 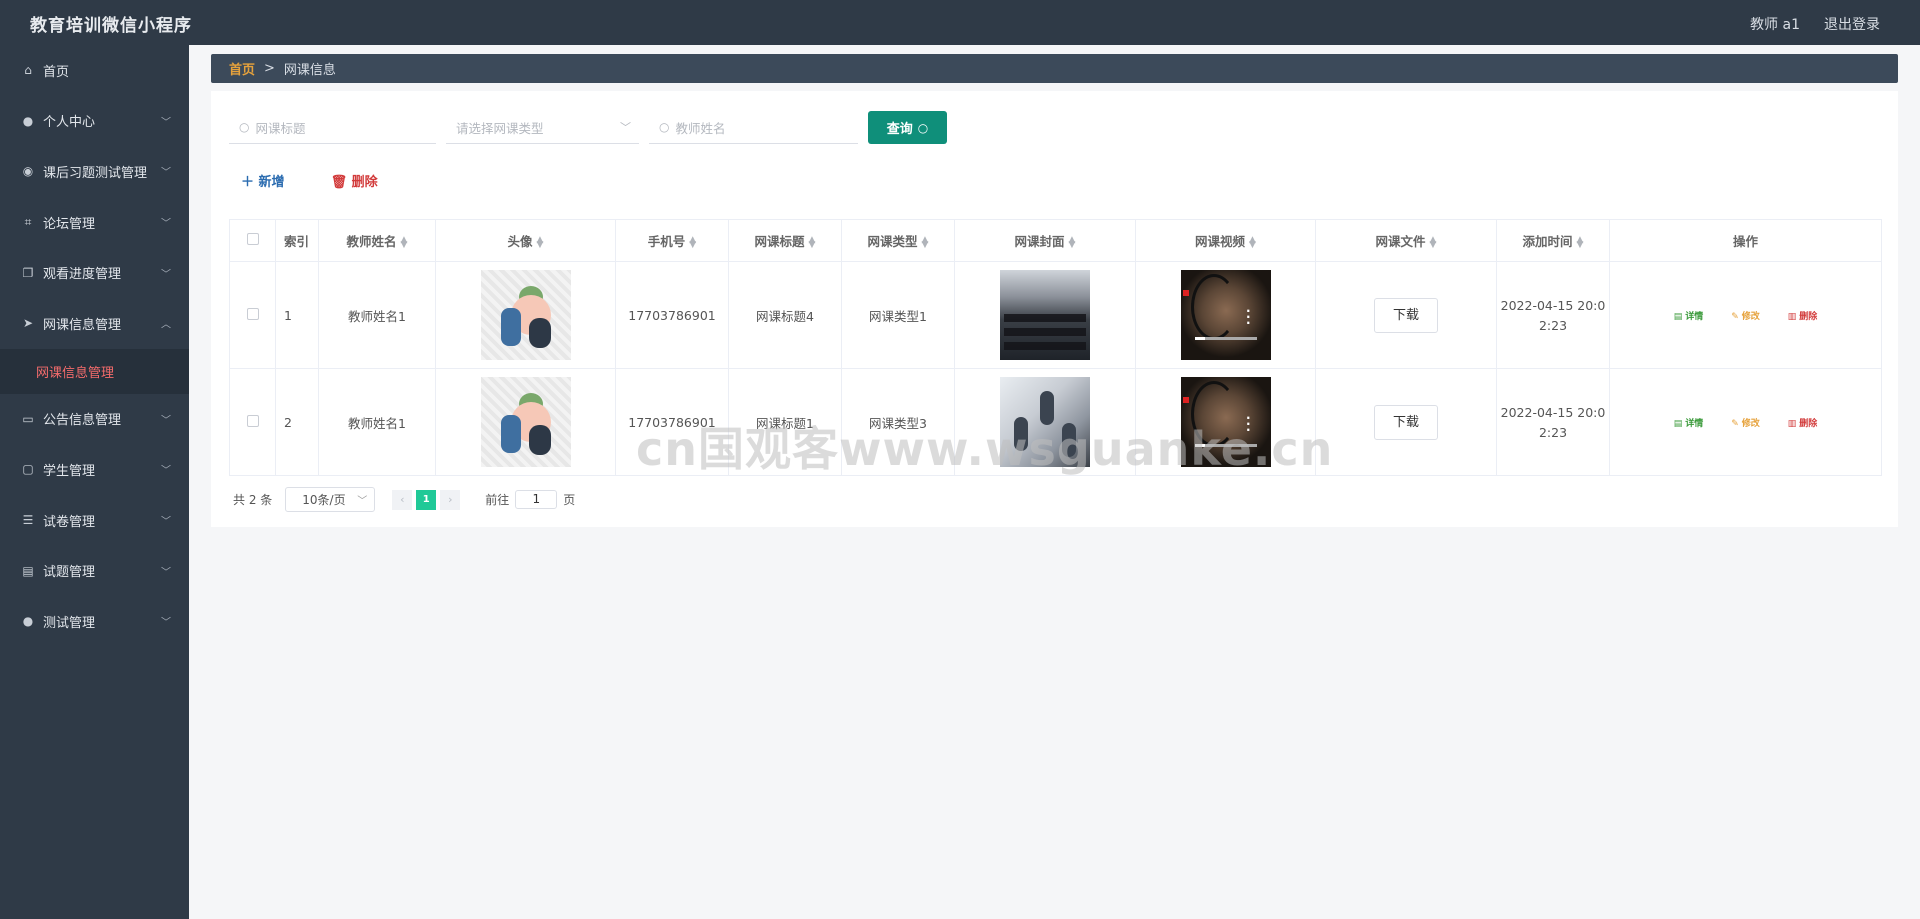 I want to click on sidebar-item-label: 课后习题测试管理, so click(x=95, y=173).